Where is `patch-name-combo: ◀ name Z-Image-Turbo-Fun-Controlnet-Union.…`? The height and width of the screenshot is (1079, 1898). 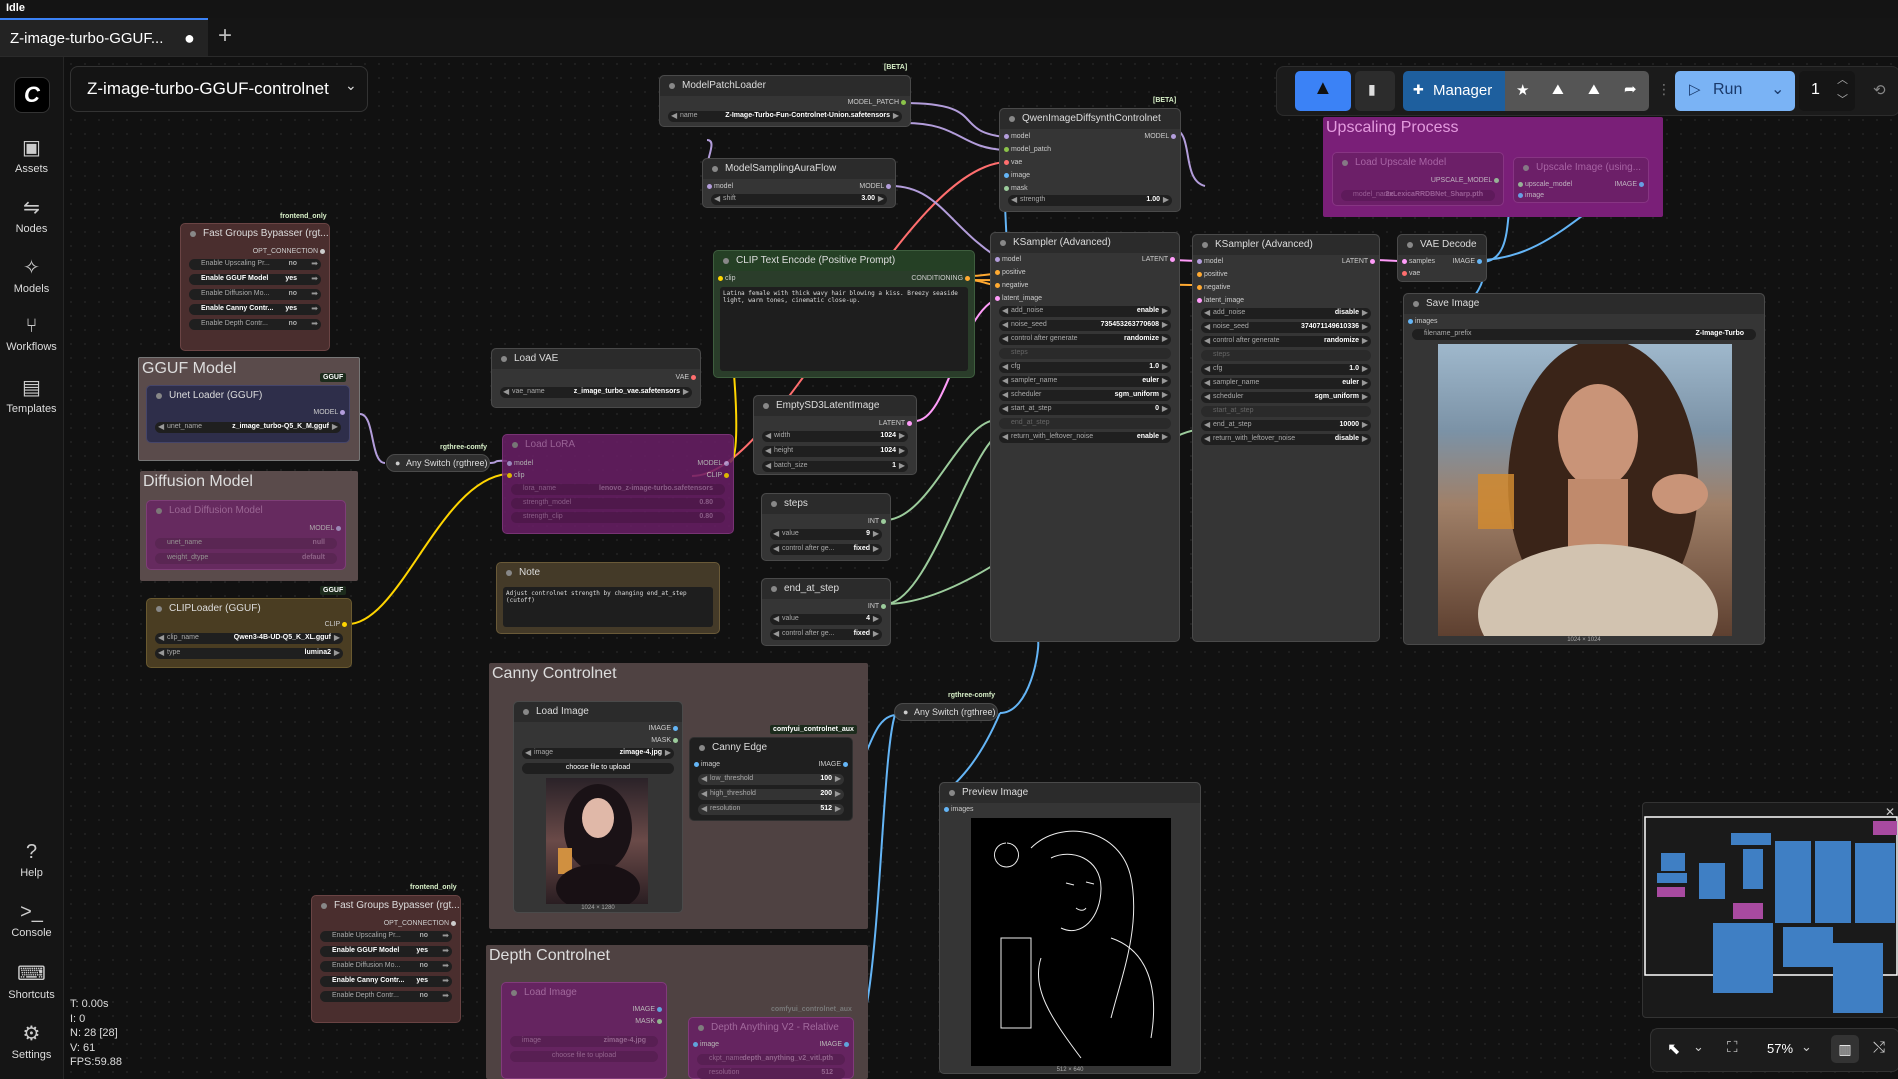
patch-name-combo: ◀ name Z-Image-Turbo-Fun-Controlnet-Union.… is located at coordinates (785, 116).